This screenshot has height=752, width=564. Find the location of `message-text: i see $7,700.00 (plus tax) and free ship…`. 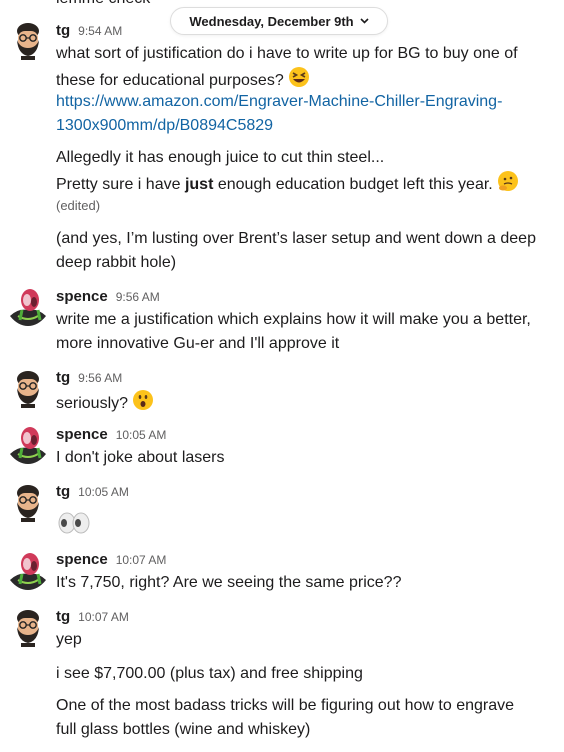

message-text: i see $7,700.00 (plus tax) and free ship… is located at coordinates (209, 673).